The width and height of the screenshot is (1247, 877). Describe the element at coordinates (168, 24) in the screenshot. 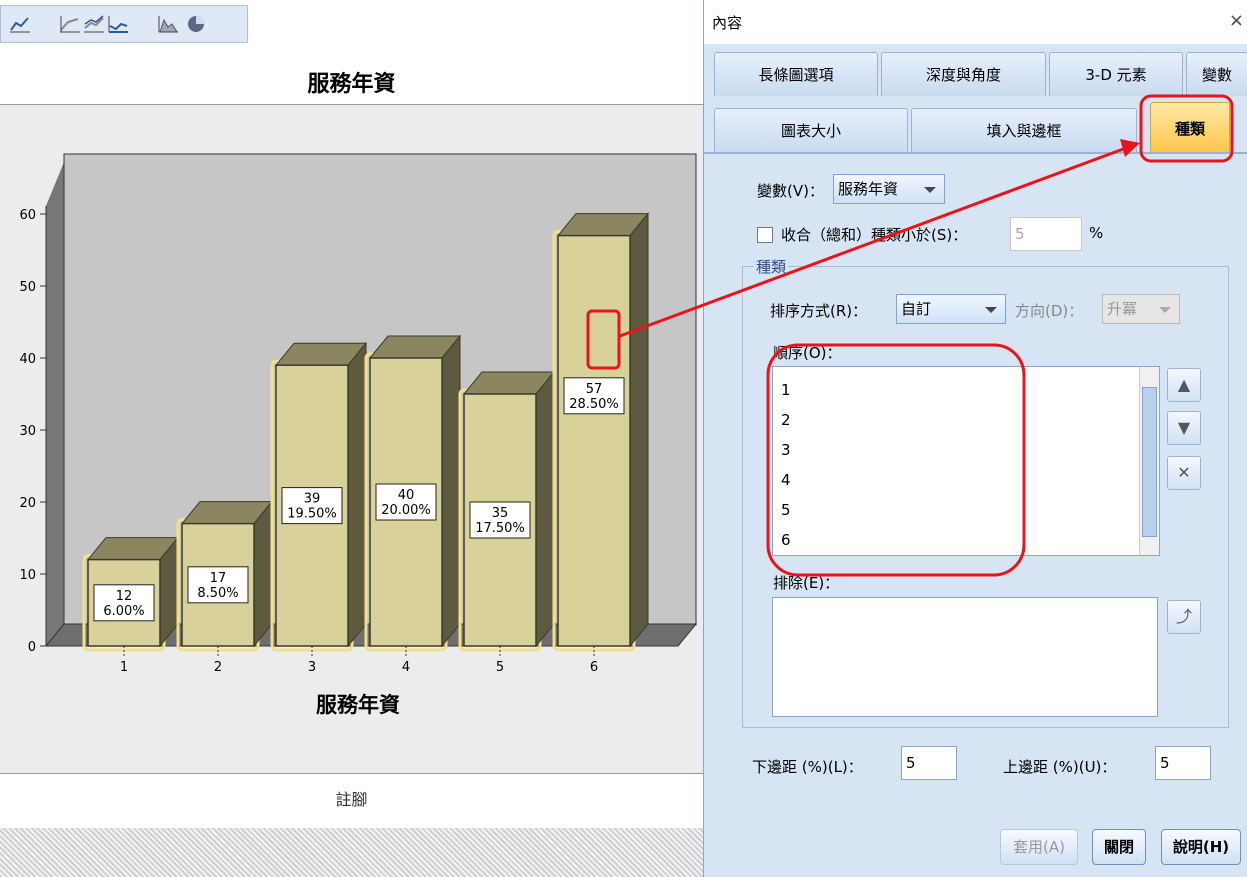

I see `area-chart-icon` at that location.